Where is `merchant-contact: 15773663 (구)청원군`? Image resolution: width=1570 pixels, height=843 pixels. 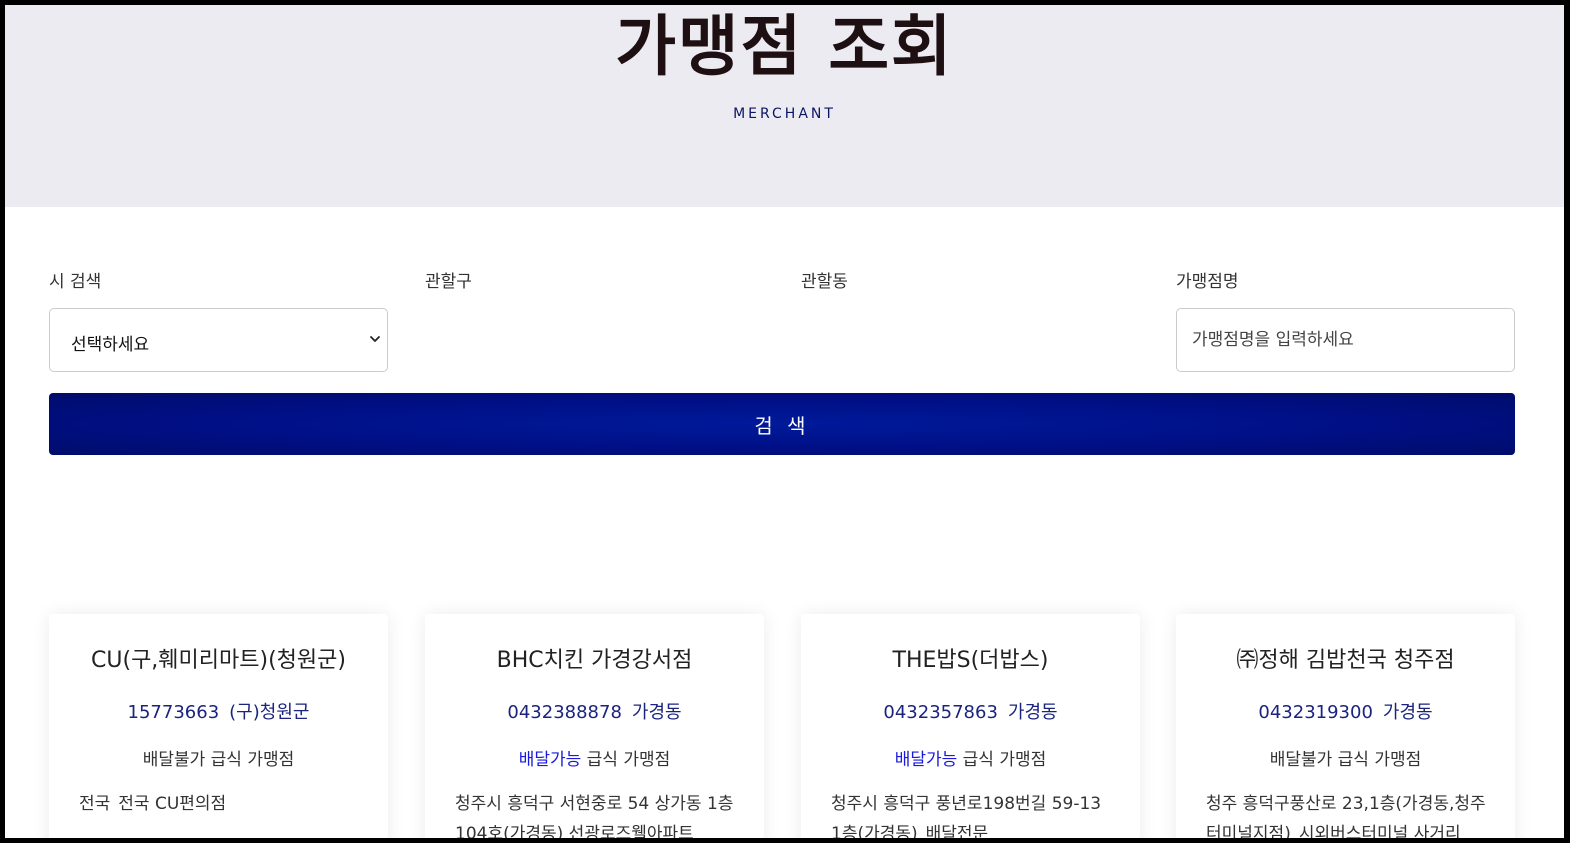 merchant-contact: 15773663 (구)청원군 is located at coordinates (218, 713).